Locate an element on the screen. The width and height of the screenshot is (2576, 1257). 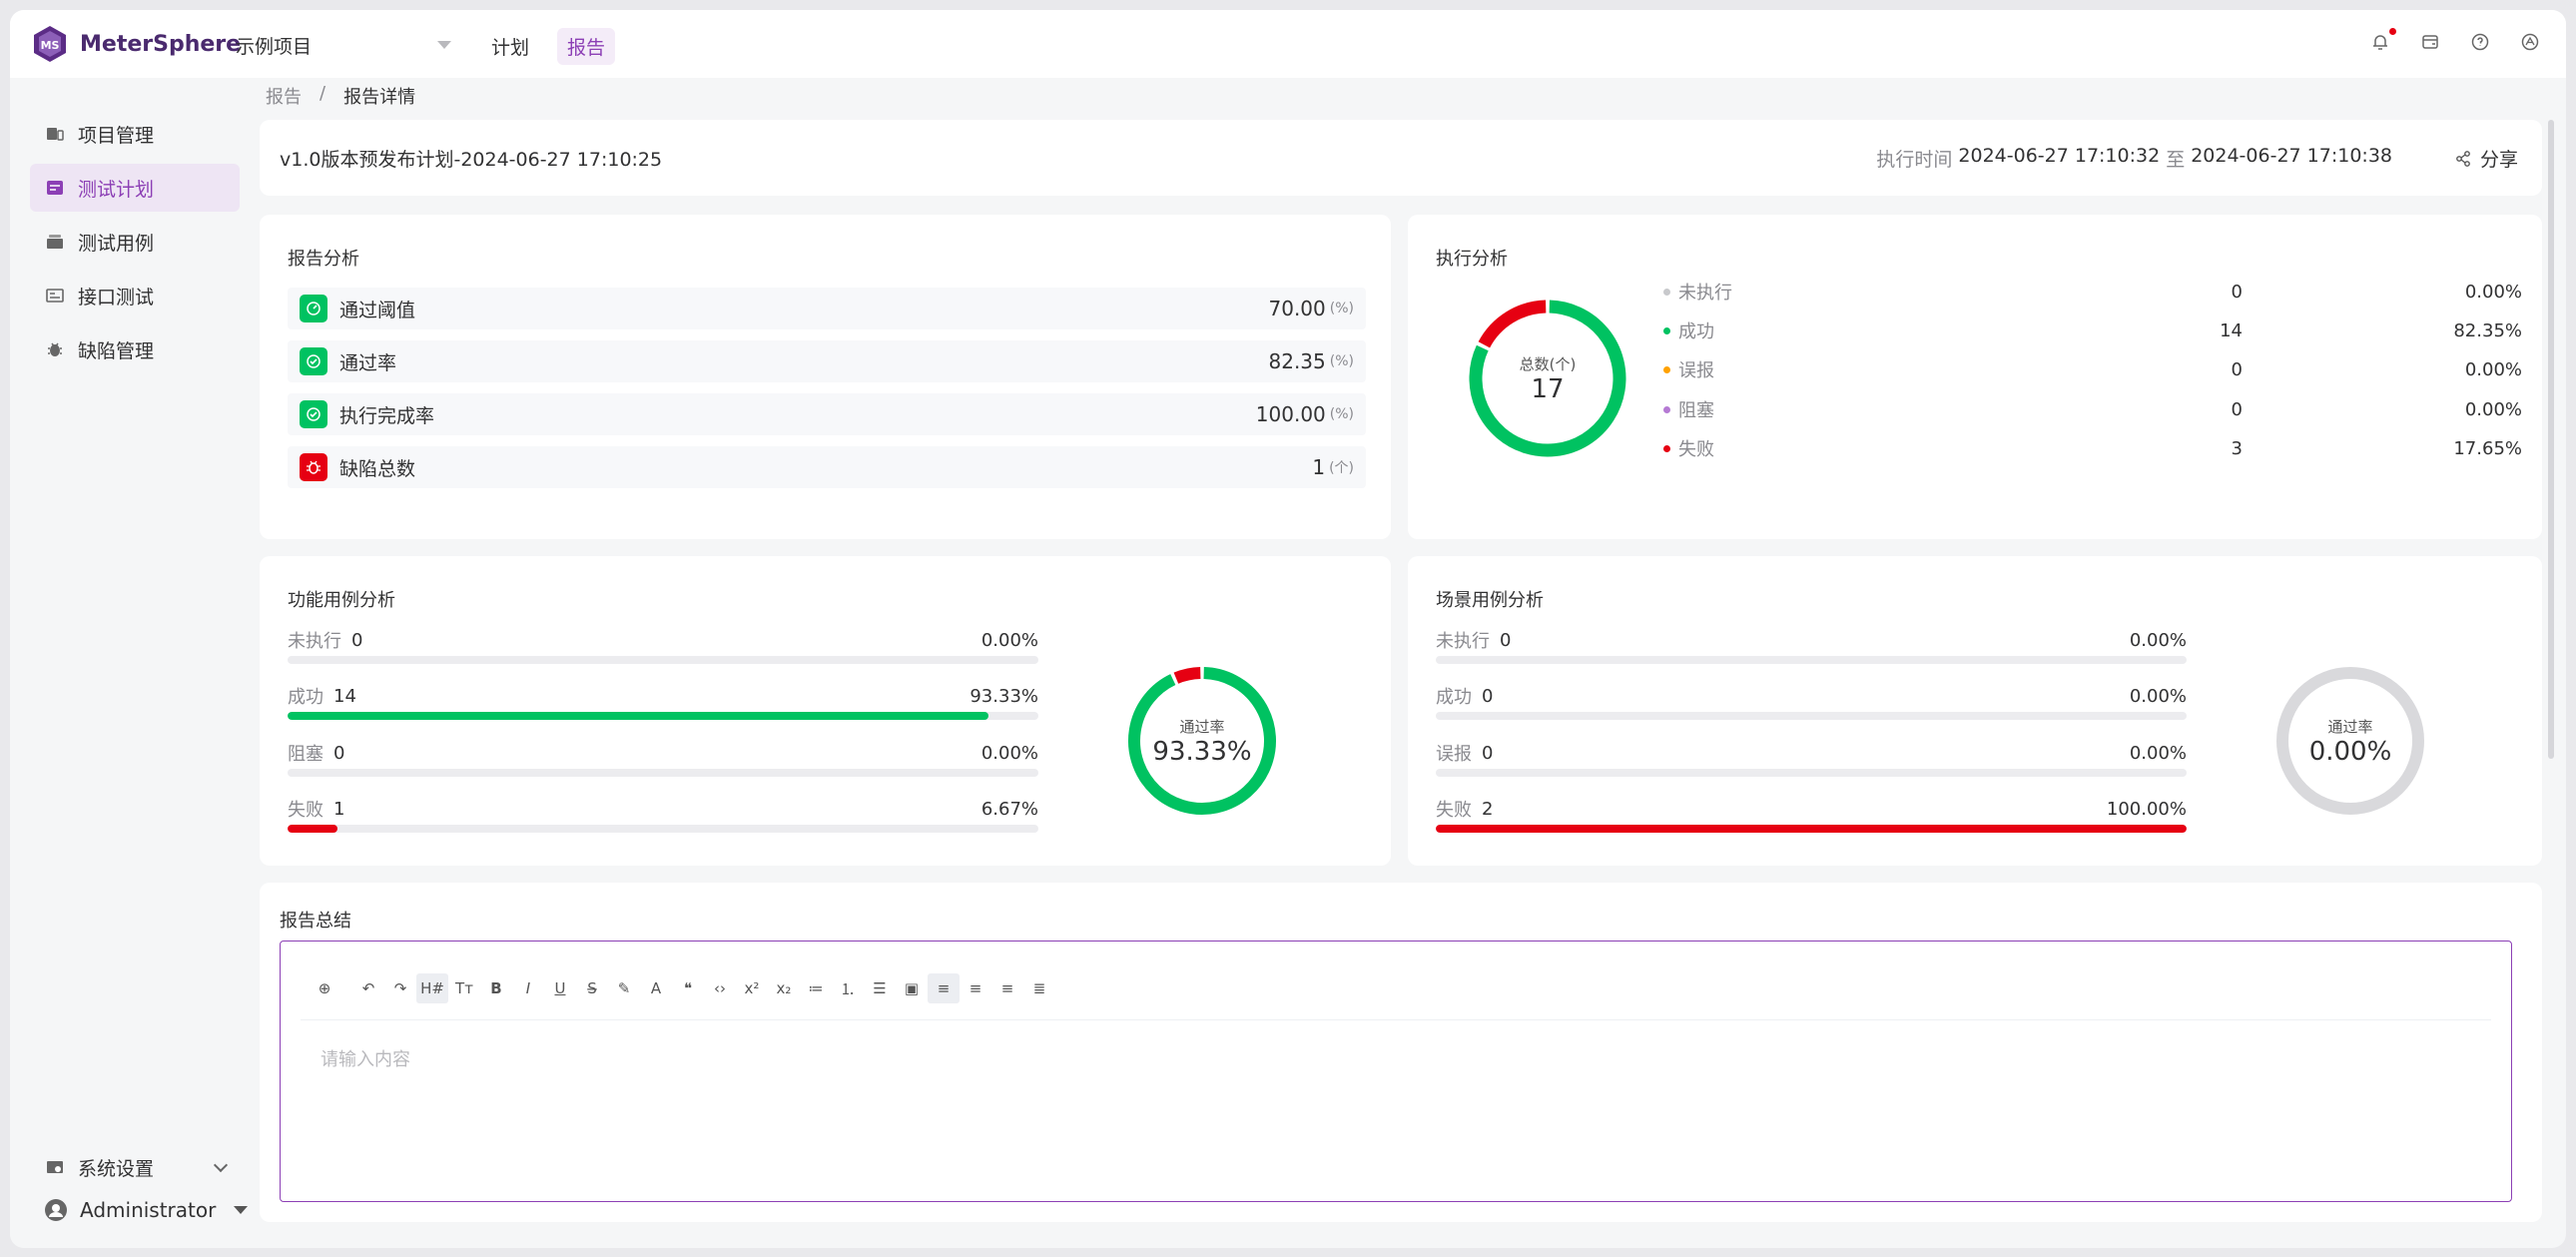
function-analysis-title: 功能用例分析 is located at coordinates (341, 600).